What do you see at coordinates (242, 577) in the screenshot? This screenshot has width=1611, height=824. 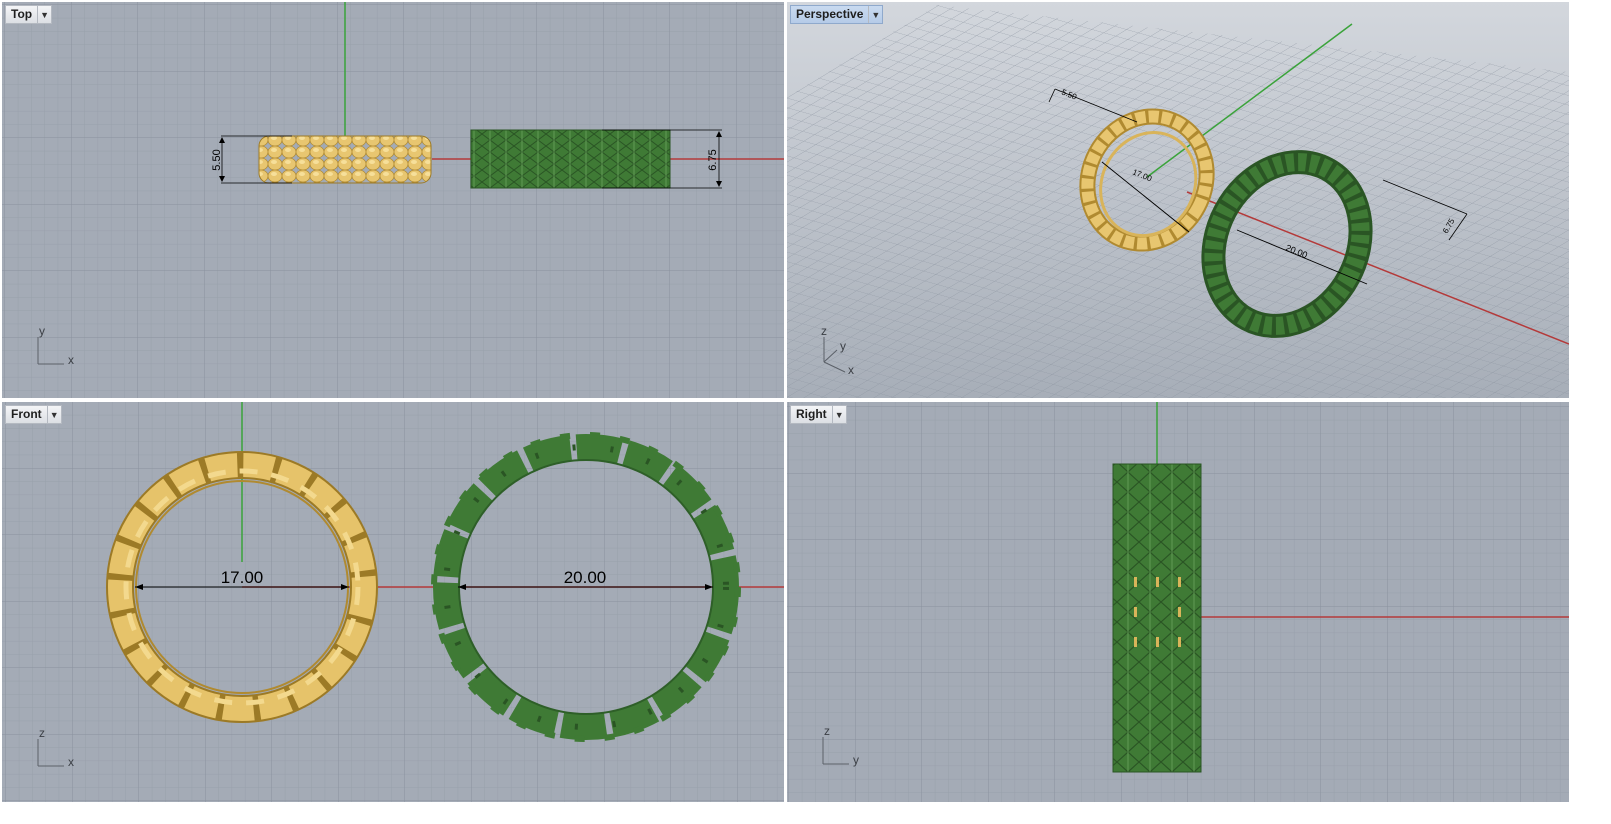 I see `dimension-label: 17.00` at bounding box center [242, 577].